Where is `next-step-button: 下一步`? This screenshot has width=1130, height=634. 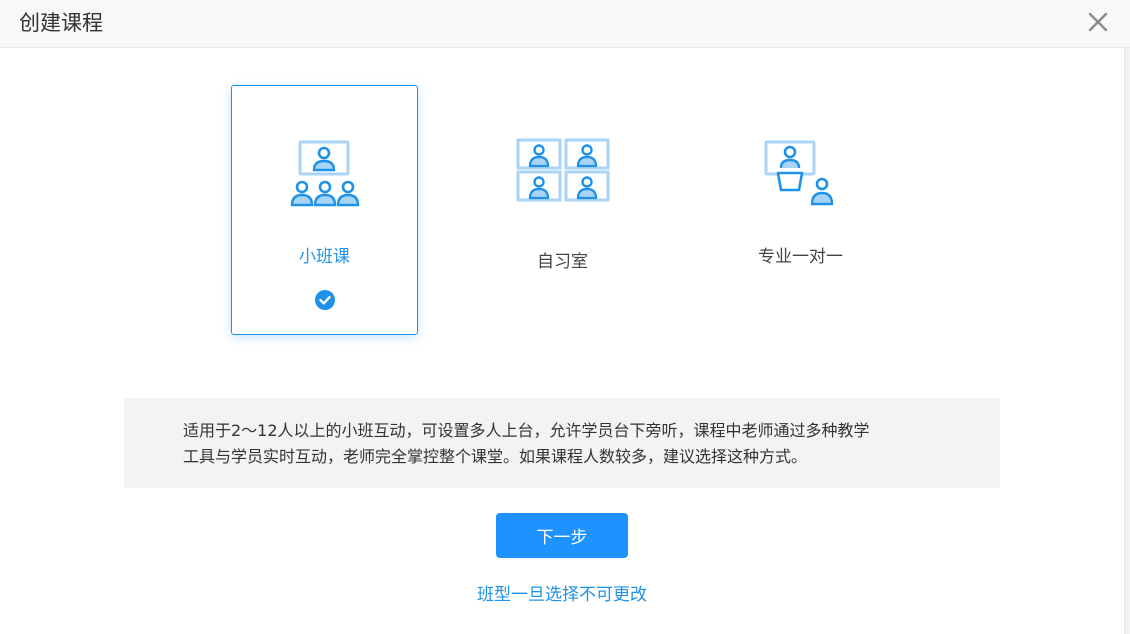
next-step-button: 下一步 is located at coordinates (562, 535).